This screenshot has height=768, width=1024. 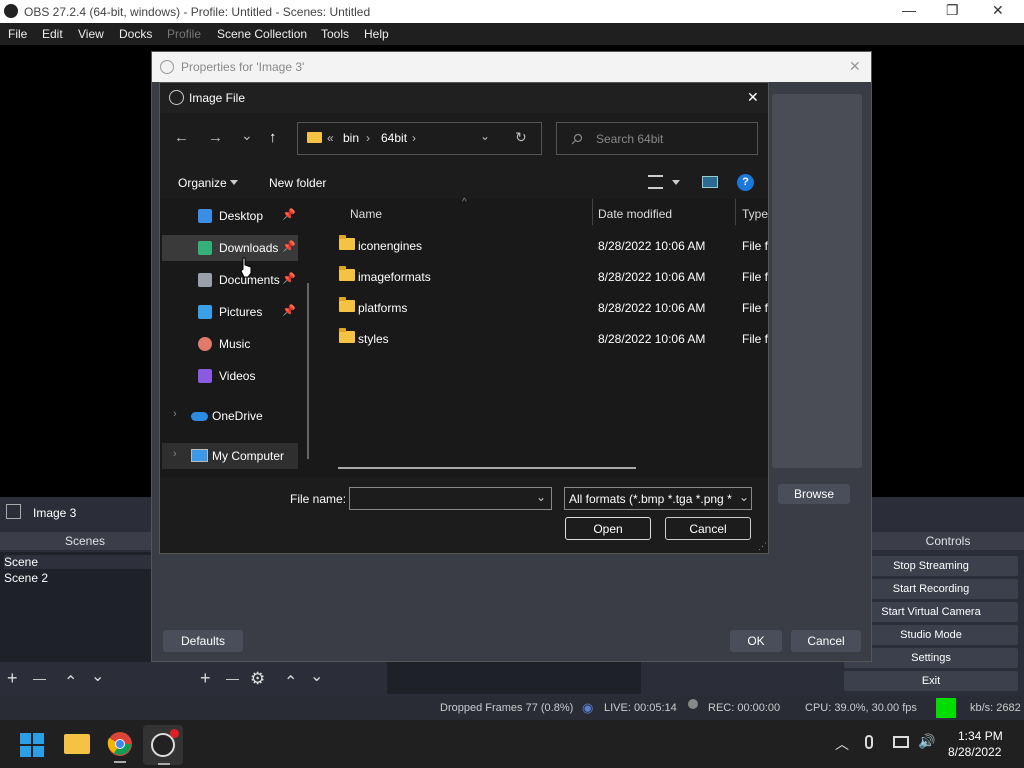 What do you see at coordinates (755, 214) in the screenshot?
I see `column-type: Type` at bounding box center [755, 214].